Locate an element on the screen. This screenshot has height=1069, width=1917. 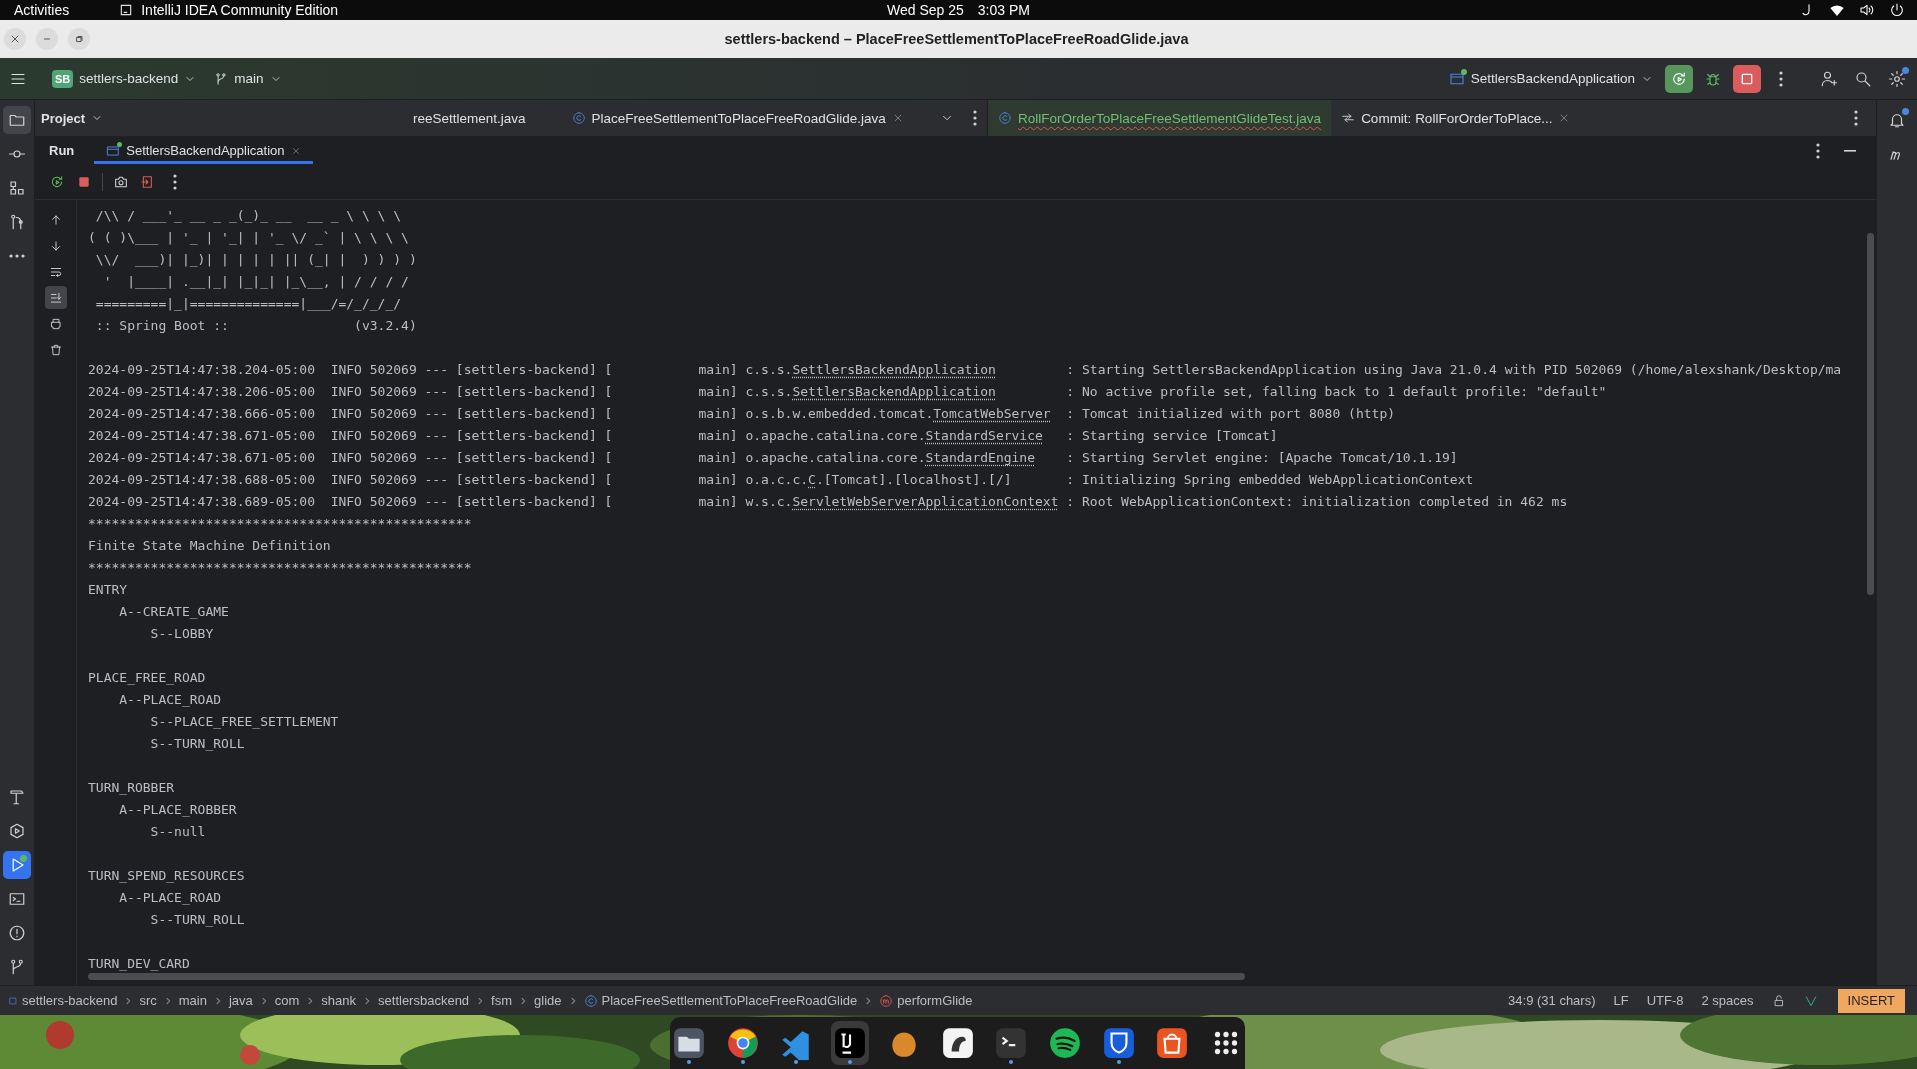
rerun-button is located at coordinates (1679, 78).